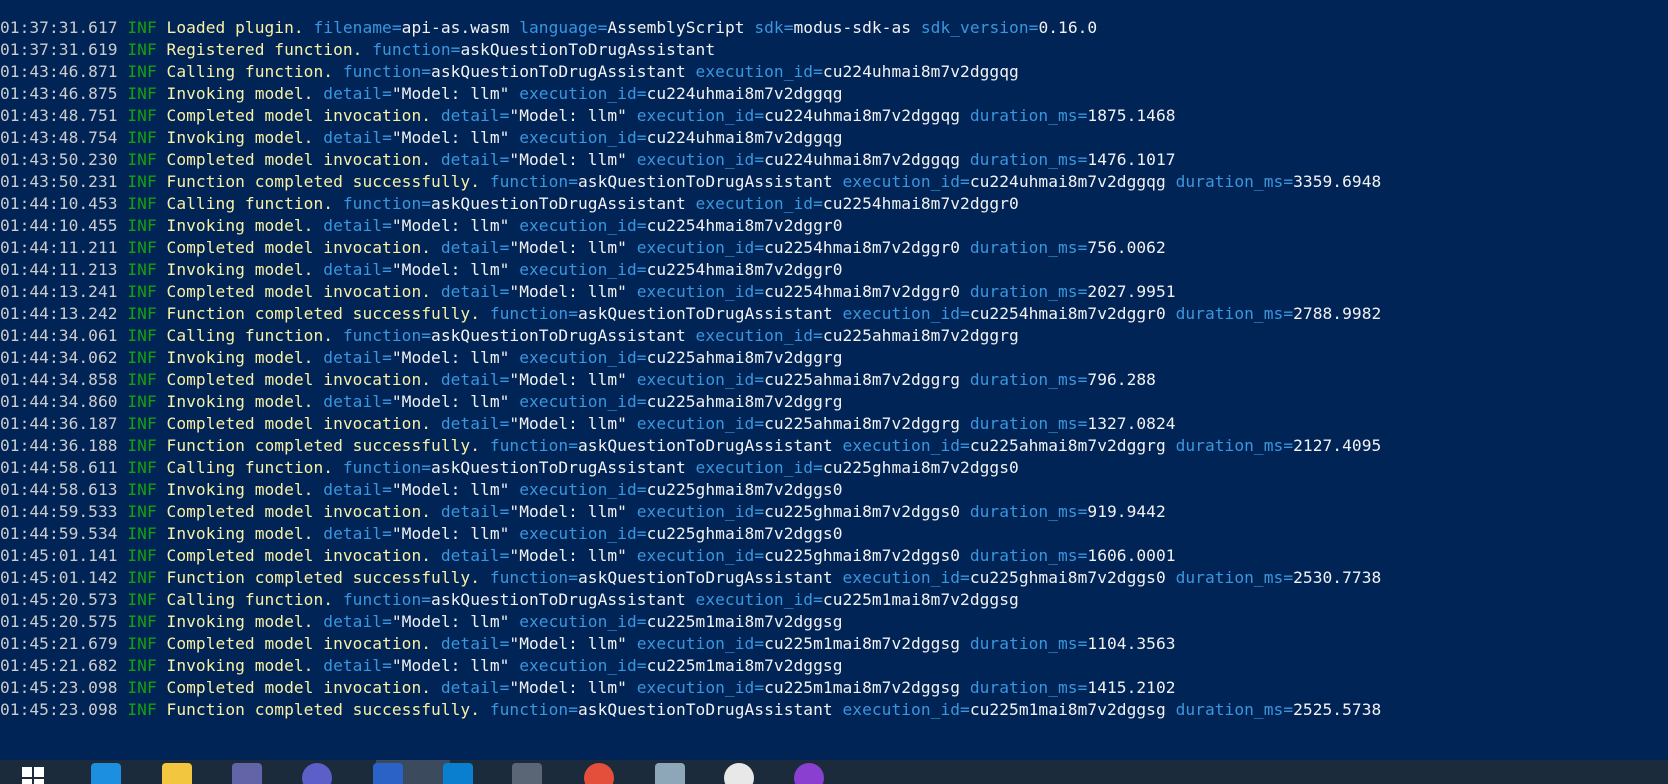 Image resolution: width=1668 pixels, height=784 pixels. I want to click on purple-app-icon, so click(809, 773).